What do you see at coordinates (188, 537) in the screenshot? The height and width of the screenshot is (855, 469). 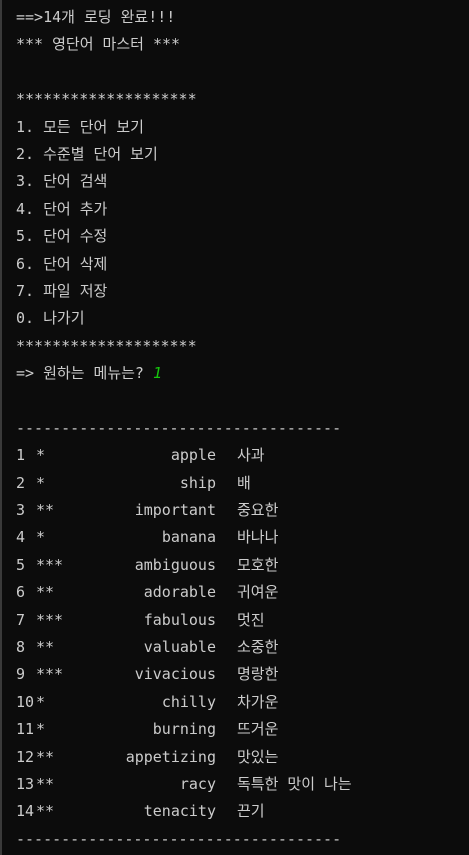 I see `english-word: banana` at bounding box center [188, 537].